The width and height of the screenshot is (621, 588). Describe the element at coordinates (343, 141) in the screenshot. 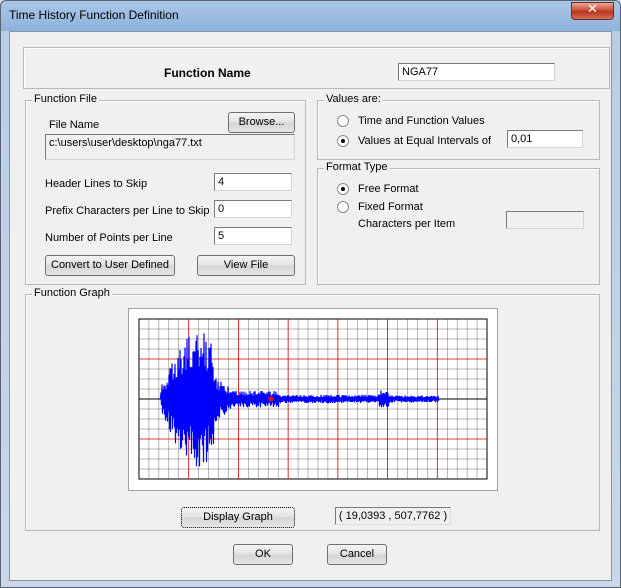

I see `radio-equal-intervals` at that location.